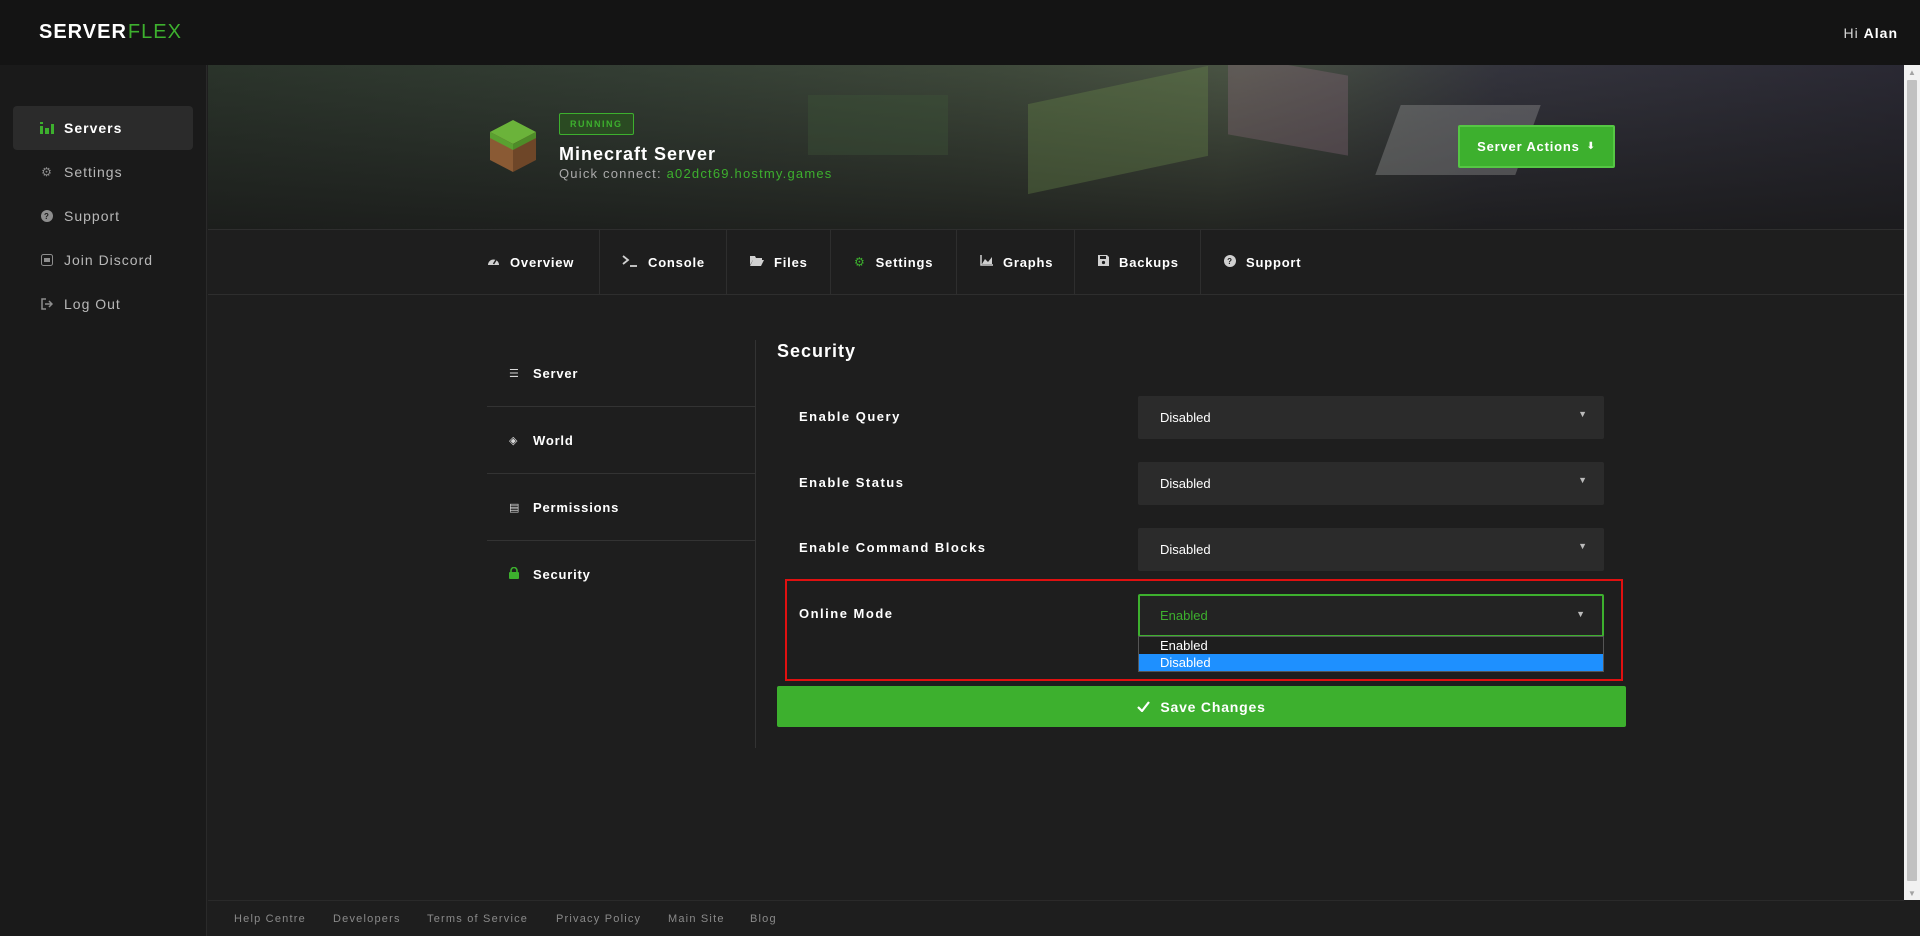 The image size is (1920, 936). Describe the element at coordinates (367, 919) in the screenshot. I see `footer-link-developers: Developers` at that location.